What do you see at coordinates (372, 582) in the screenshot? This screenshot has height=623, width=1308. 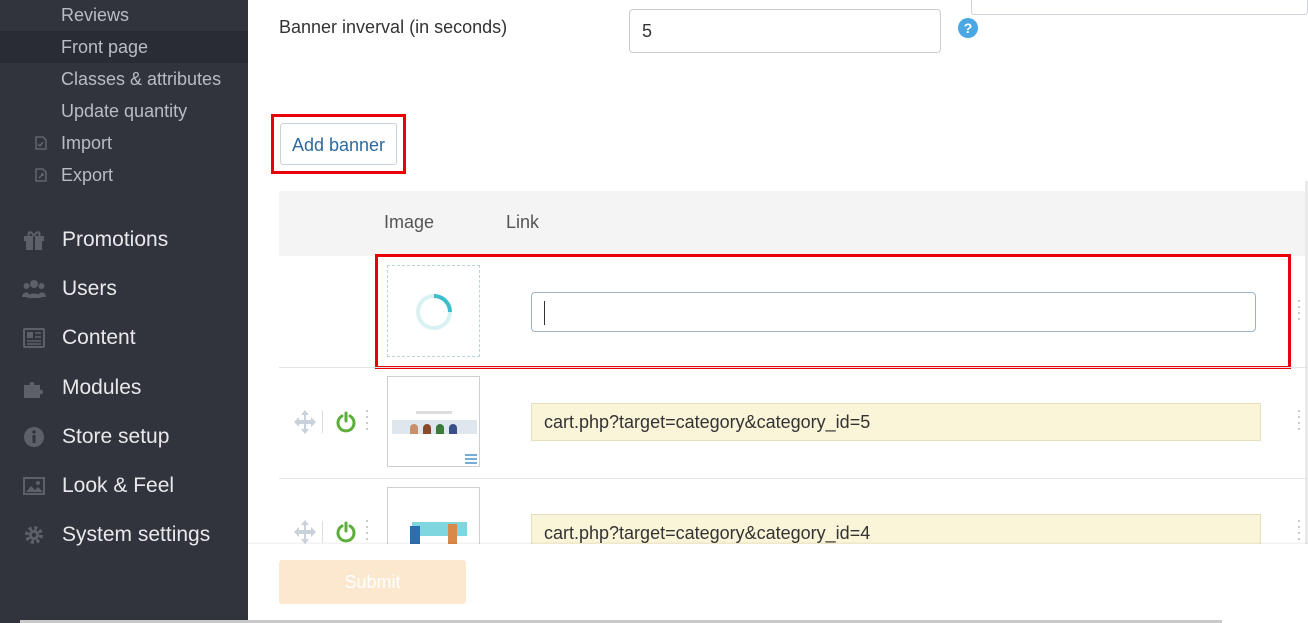 I see `submit-button: Submit` at bounding box center [372, 582].